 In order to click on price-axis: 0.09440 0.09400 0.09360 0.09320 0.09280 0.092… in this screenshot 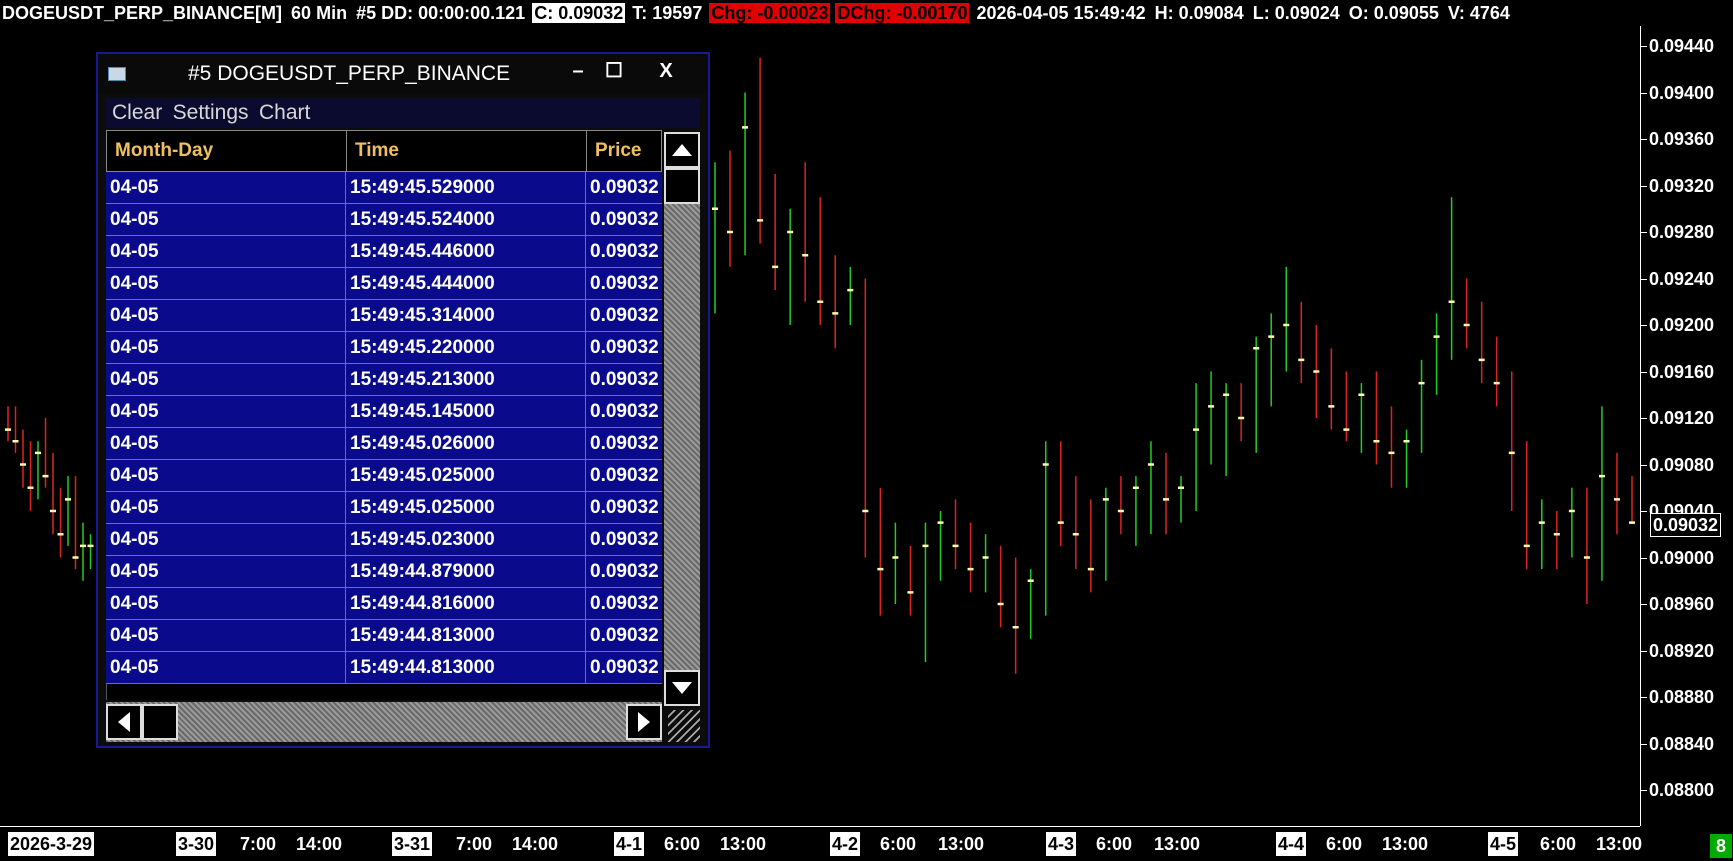, I will do `click(1686, 426)`.